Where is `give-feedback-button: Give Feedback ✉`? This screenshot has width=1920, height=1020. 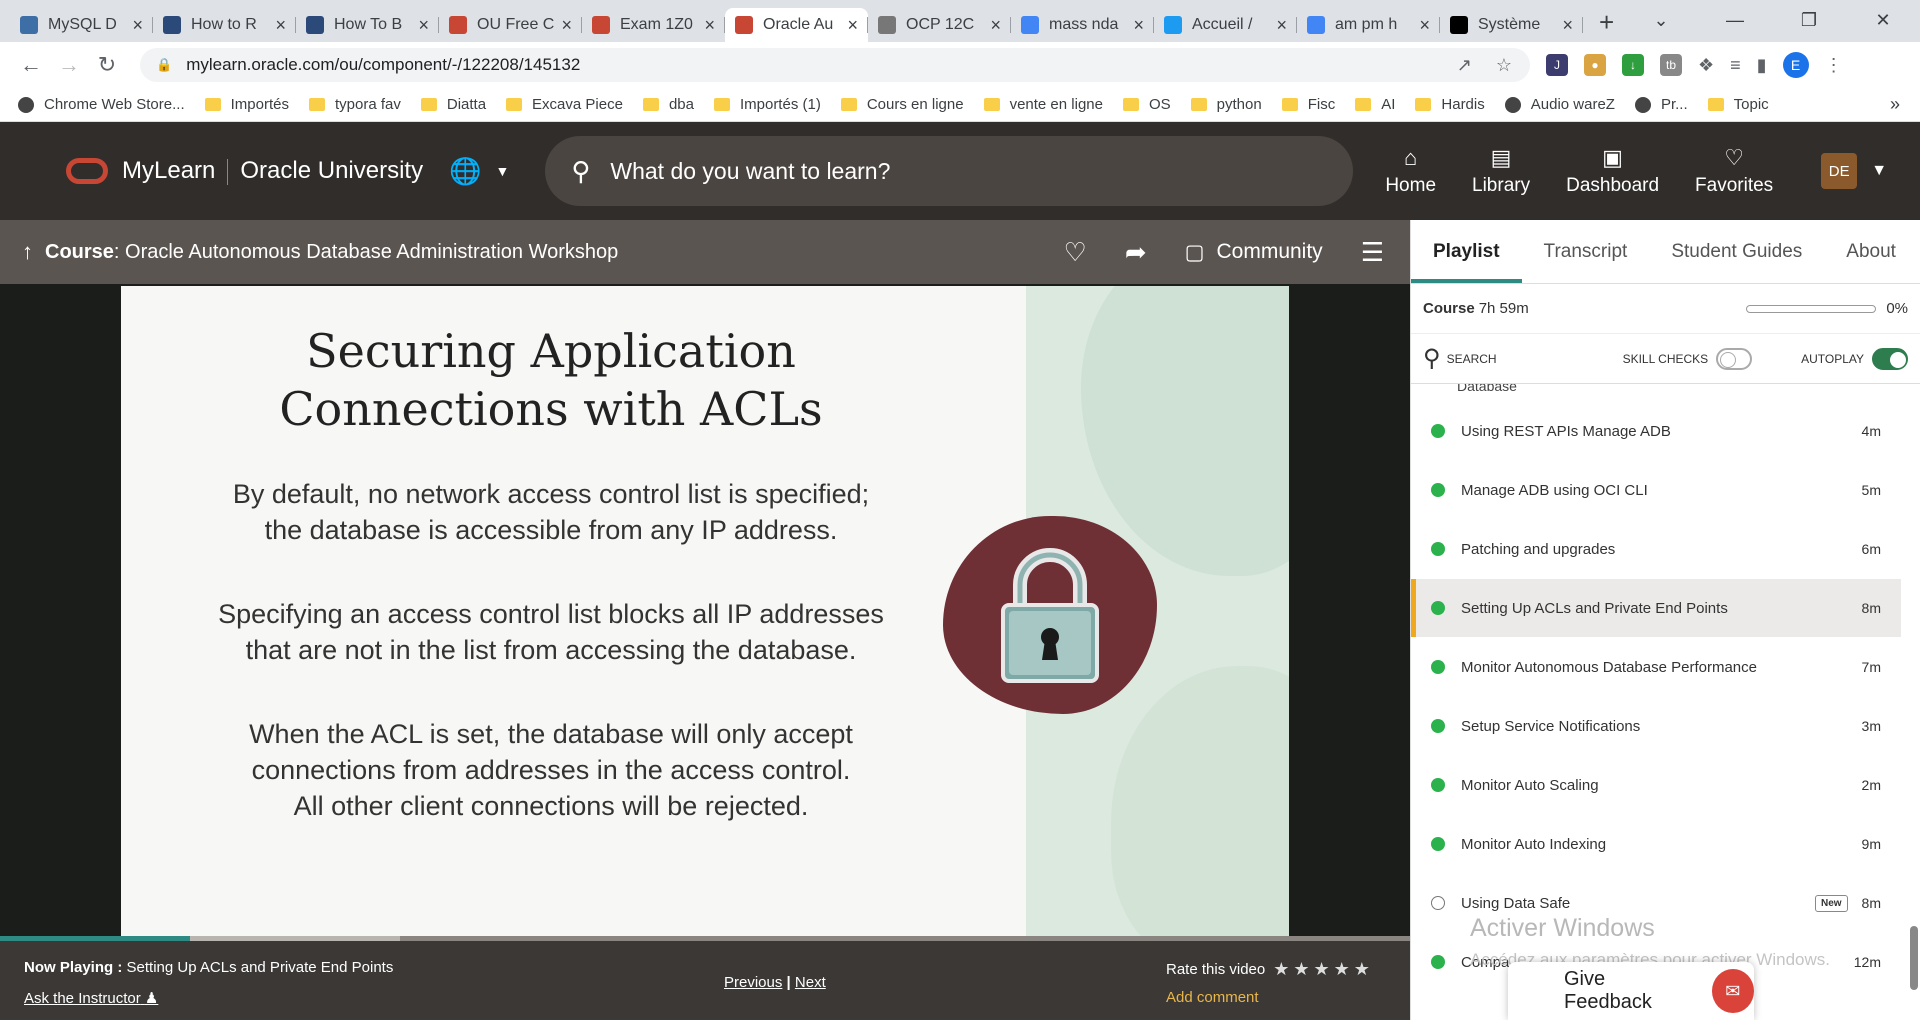
give-feedback-button: Give Feedback ✉ is located at coordinates (1631, 991).